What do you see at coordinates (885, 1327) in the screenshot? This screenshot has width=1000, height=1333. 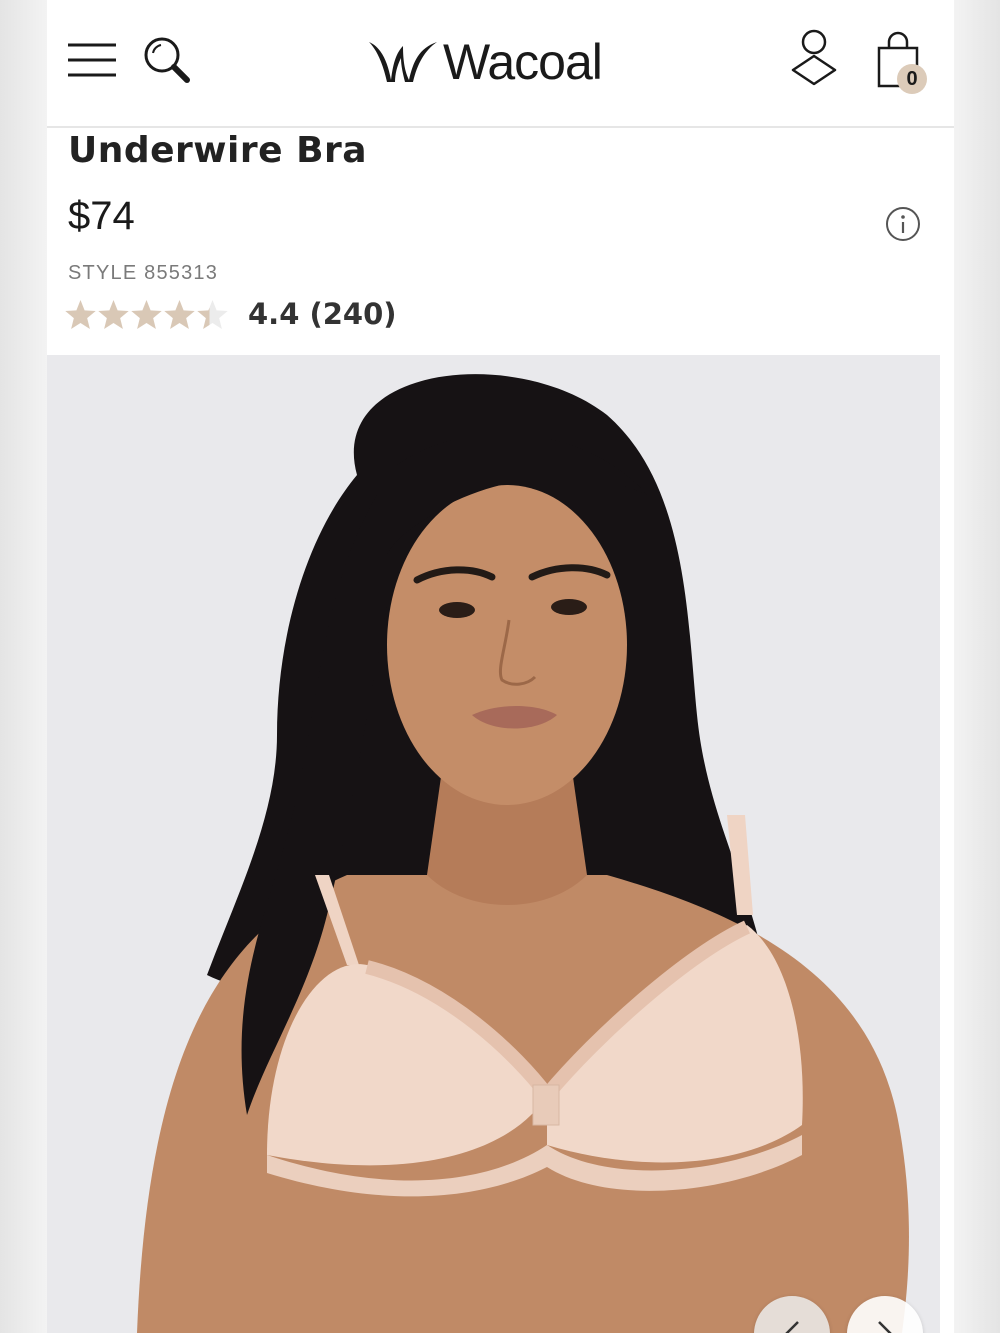 I see `chevron-right-icon` at bounding box center [885, 1327].